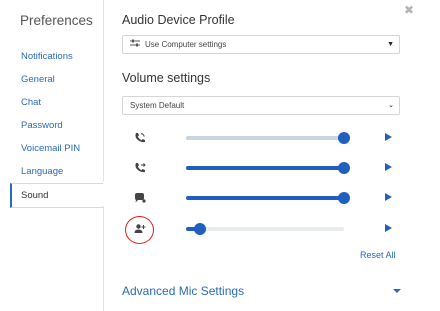 This screenshot has width=440, height=311. Describe the element at coordinates (186, 44) in the screenshot. I see `audio-device-profile-value: Use Computer settings` at that location.